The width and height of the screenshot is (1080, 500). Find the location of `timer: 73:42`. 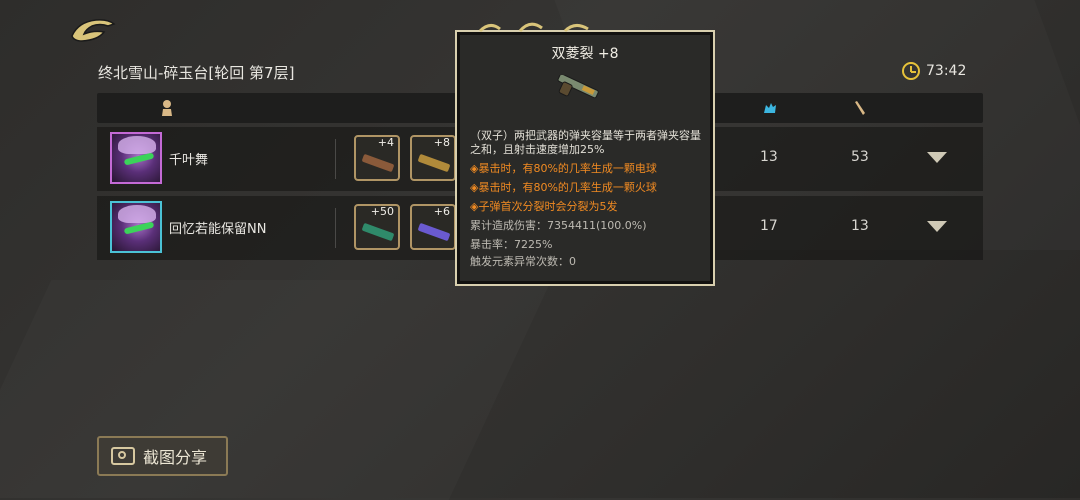

timer: 73:42 is located at coordinates (934, 71).